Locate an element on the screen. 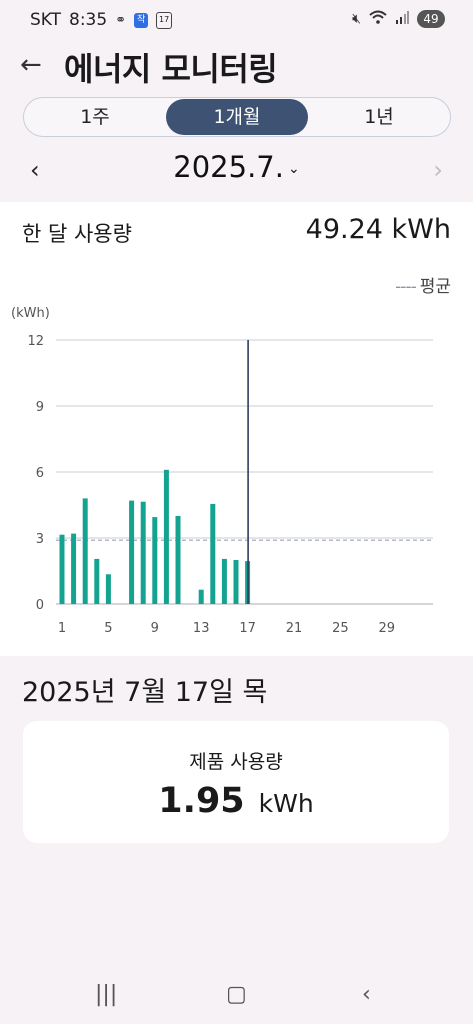 The width and height of the screenshot is (473, 1024). home-icon: ▢ is located at coordinates (236, 994).